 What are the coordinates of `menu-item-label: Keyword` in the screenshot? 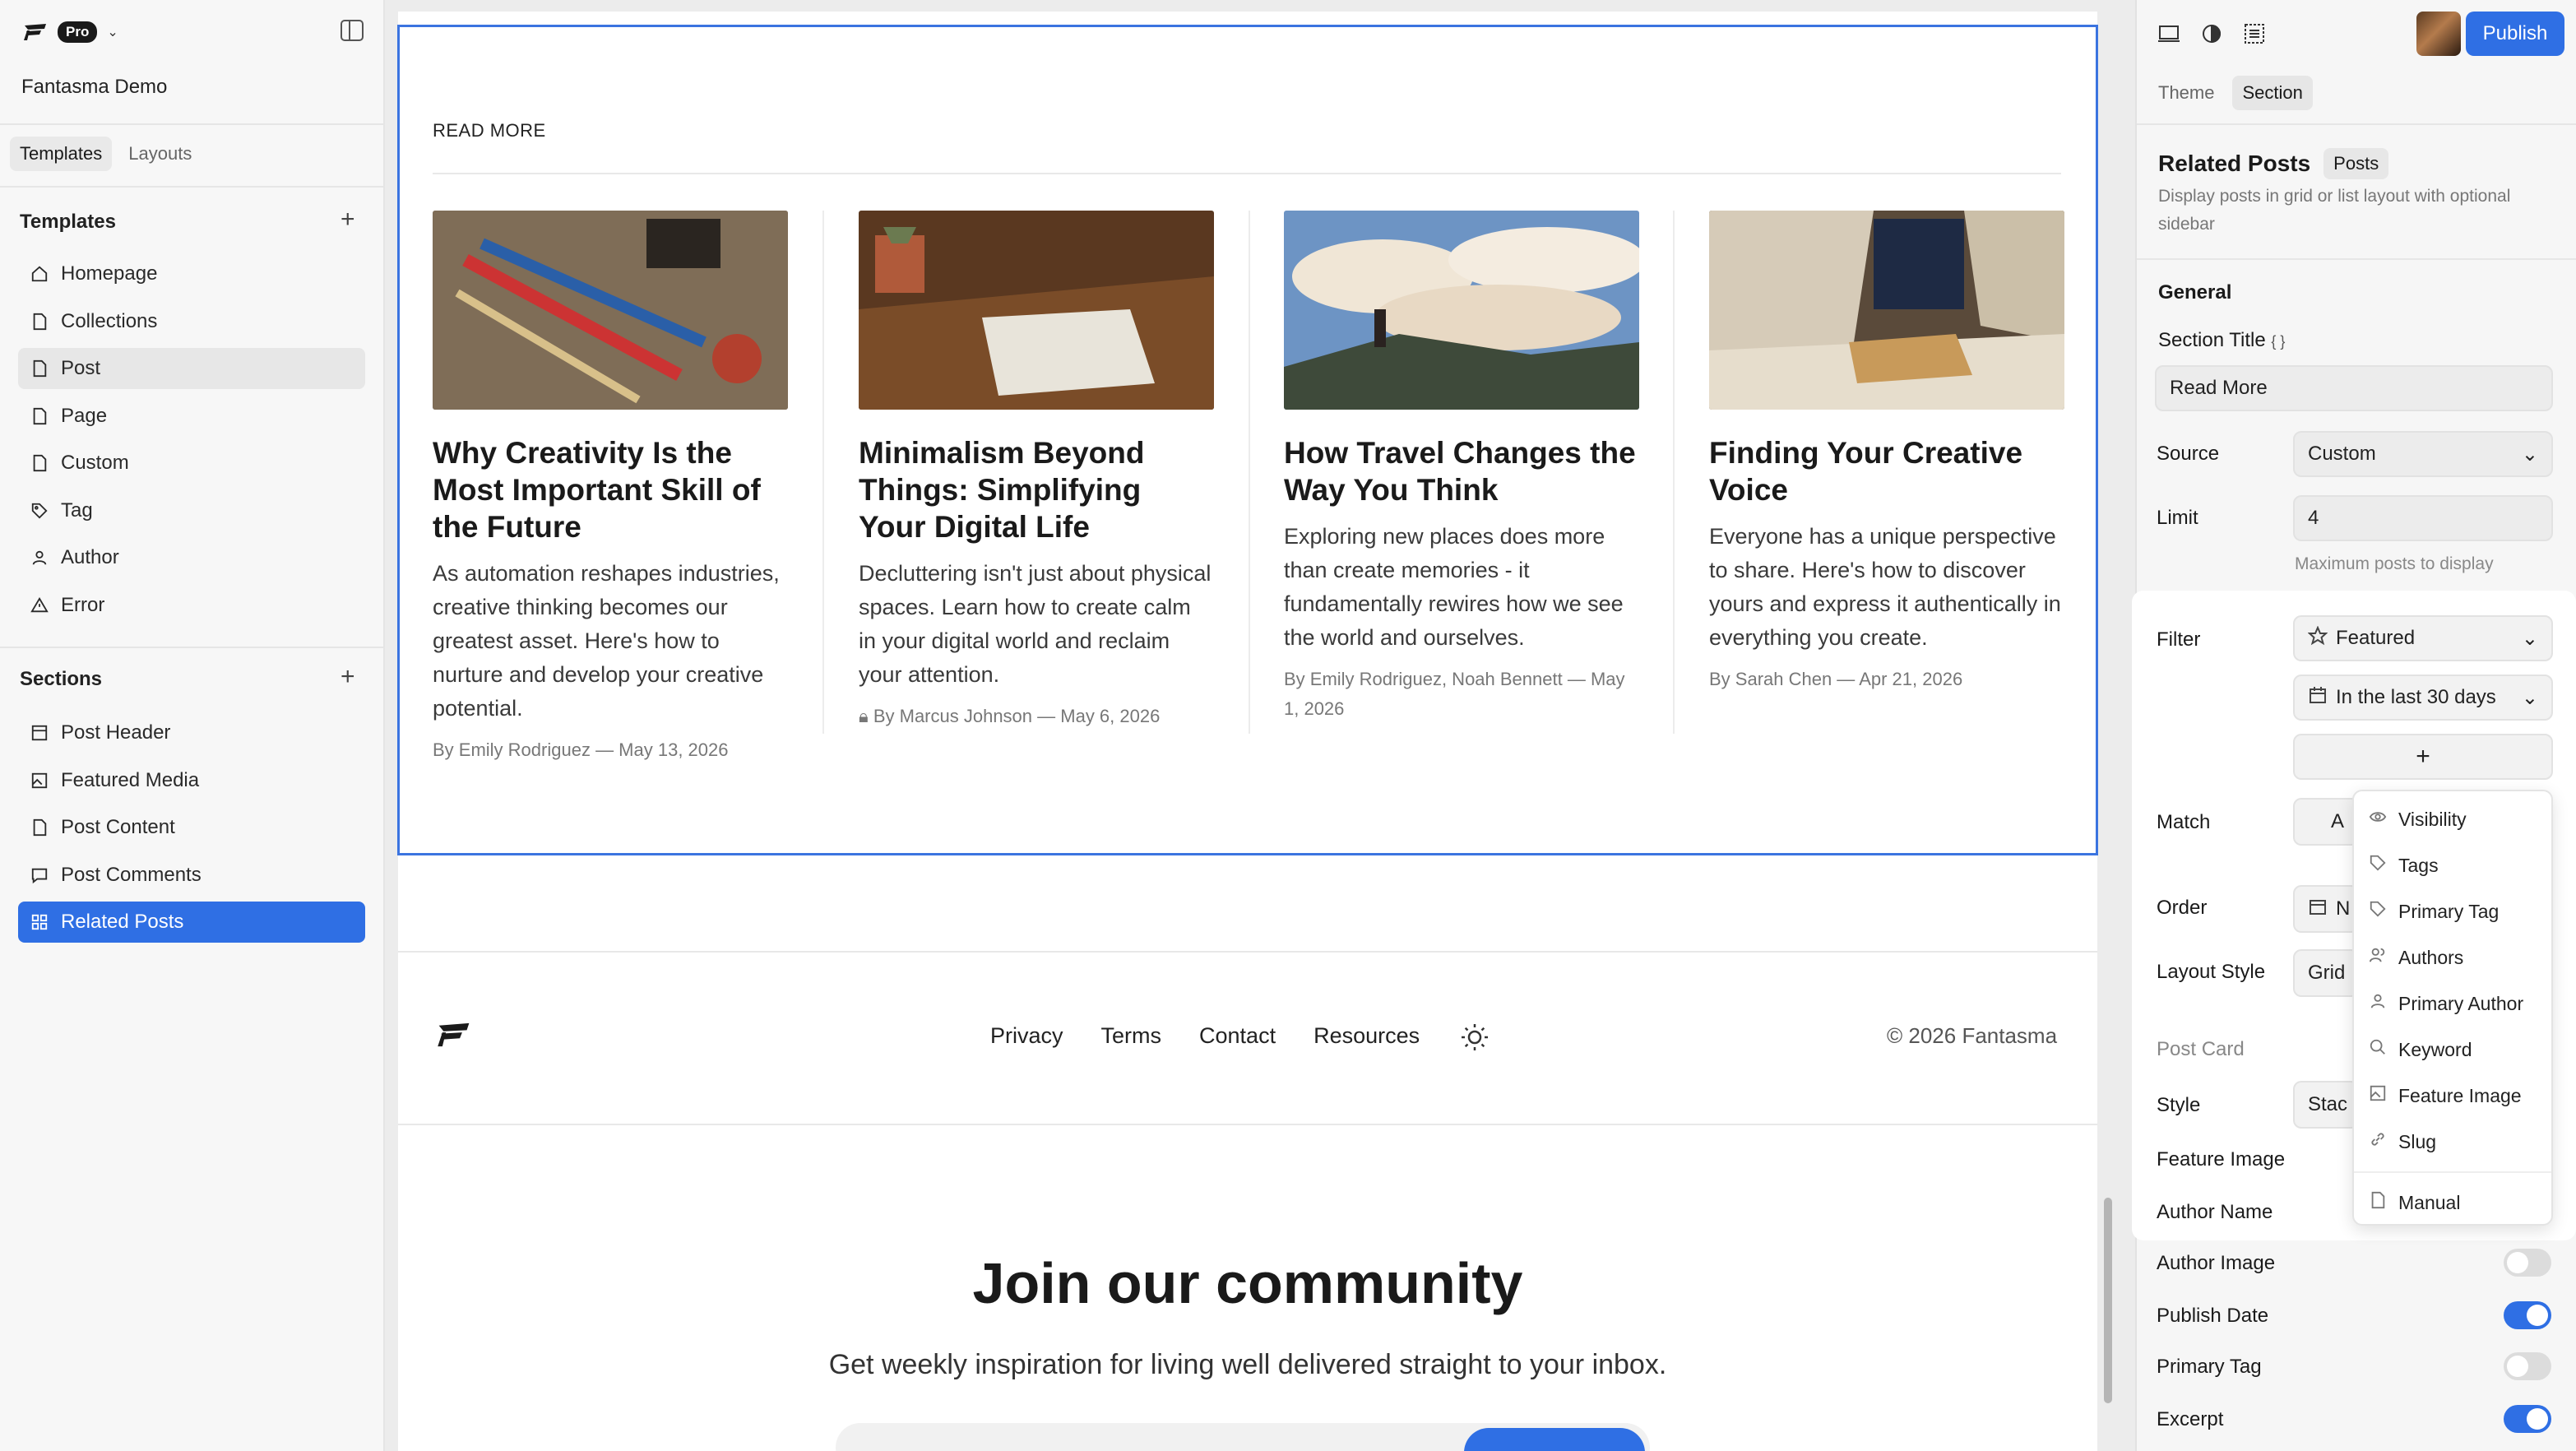 It's located at (2435, 1049).